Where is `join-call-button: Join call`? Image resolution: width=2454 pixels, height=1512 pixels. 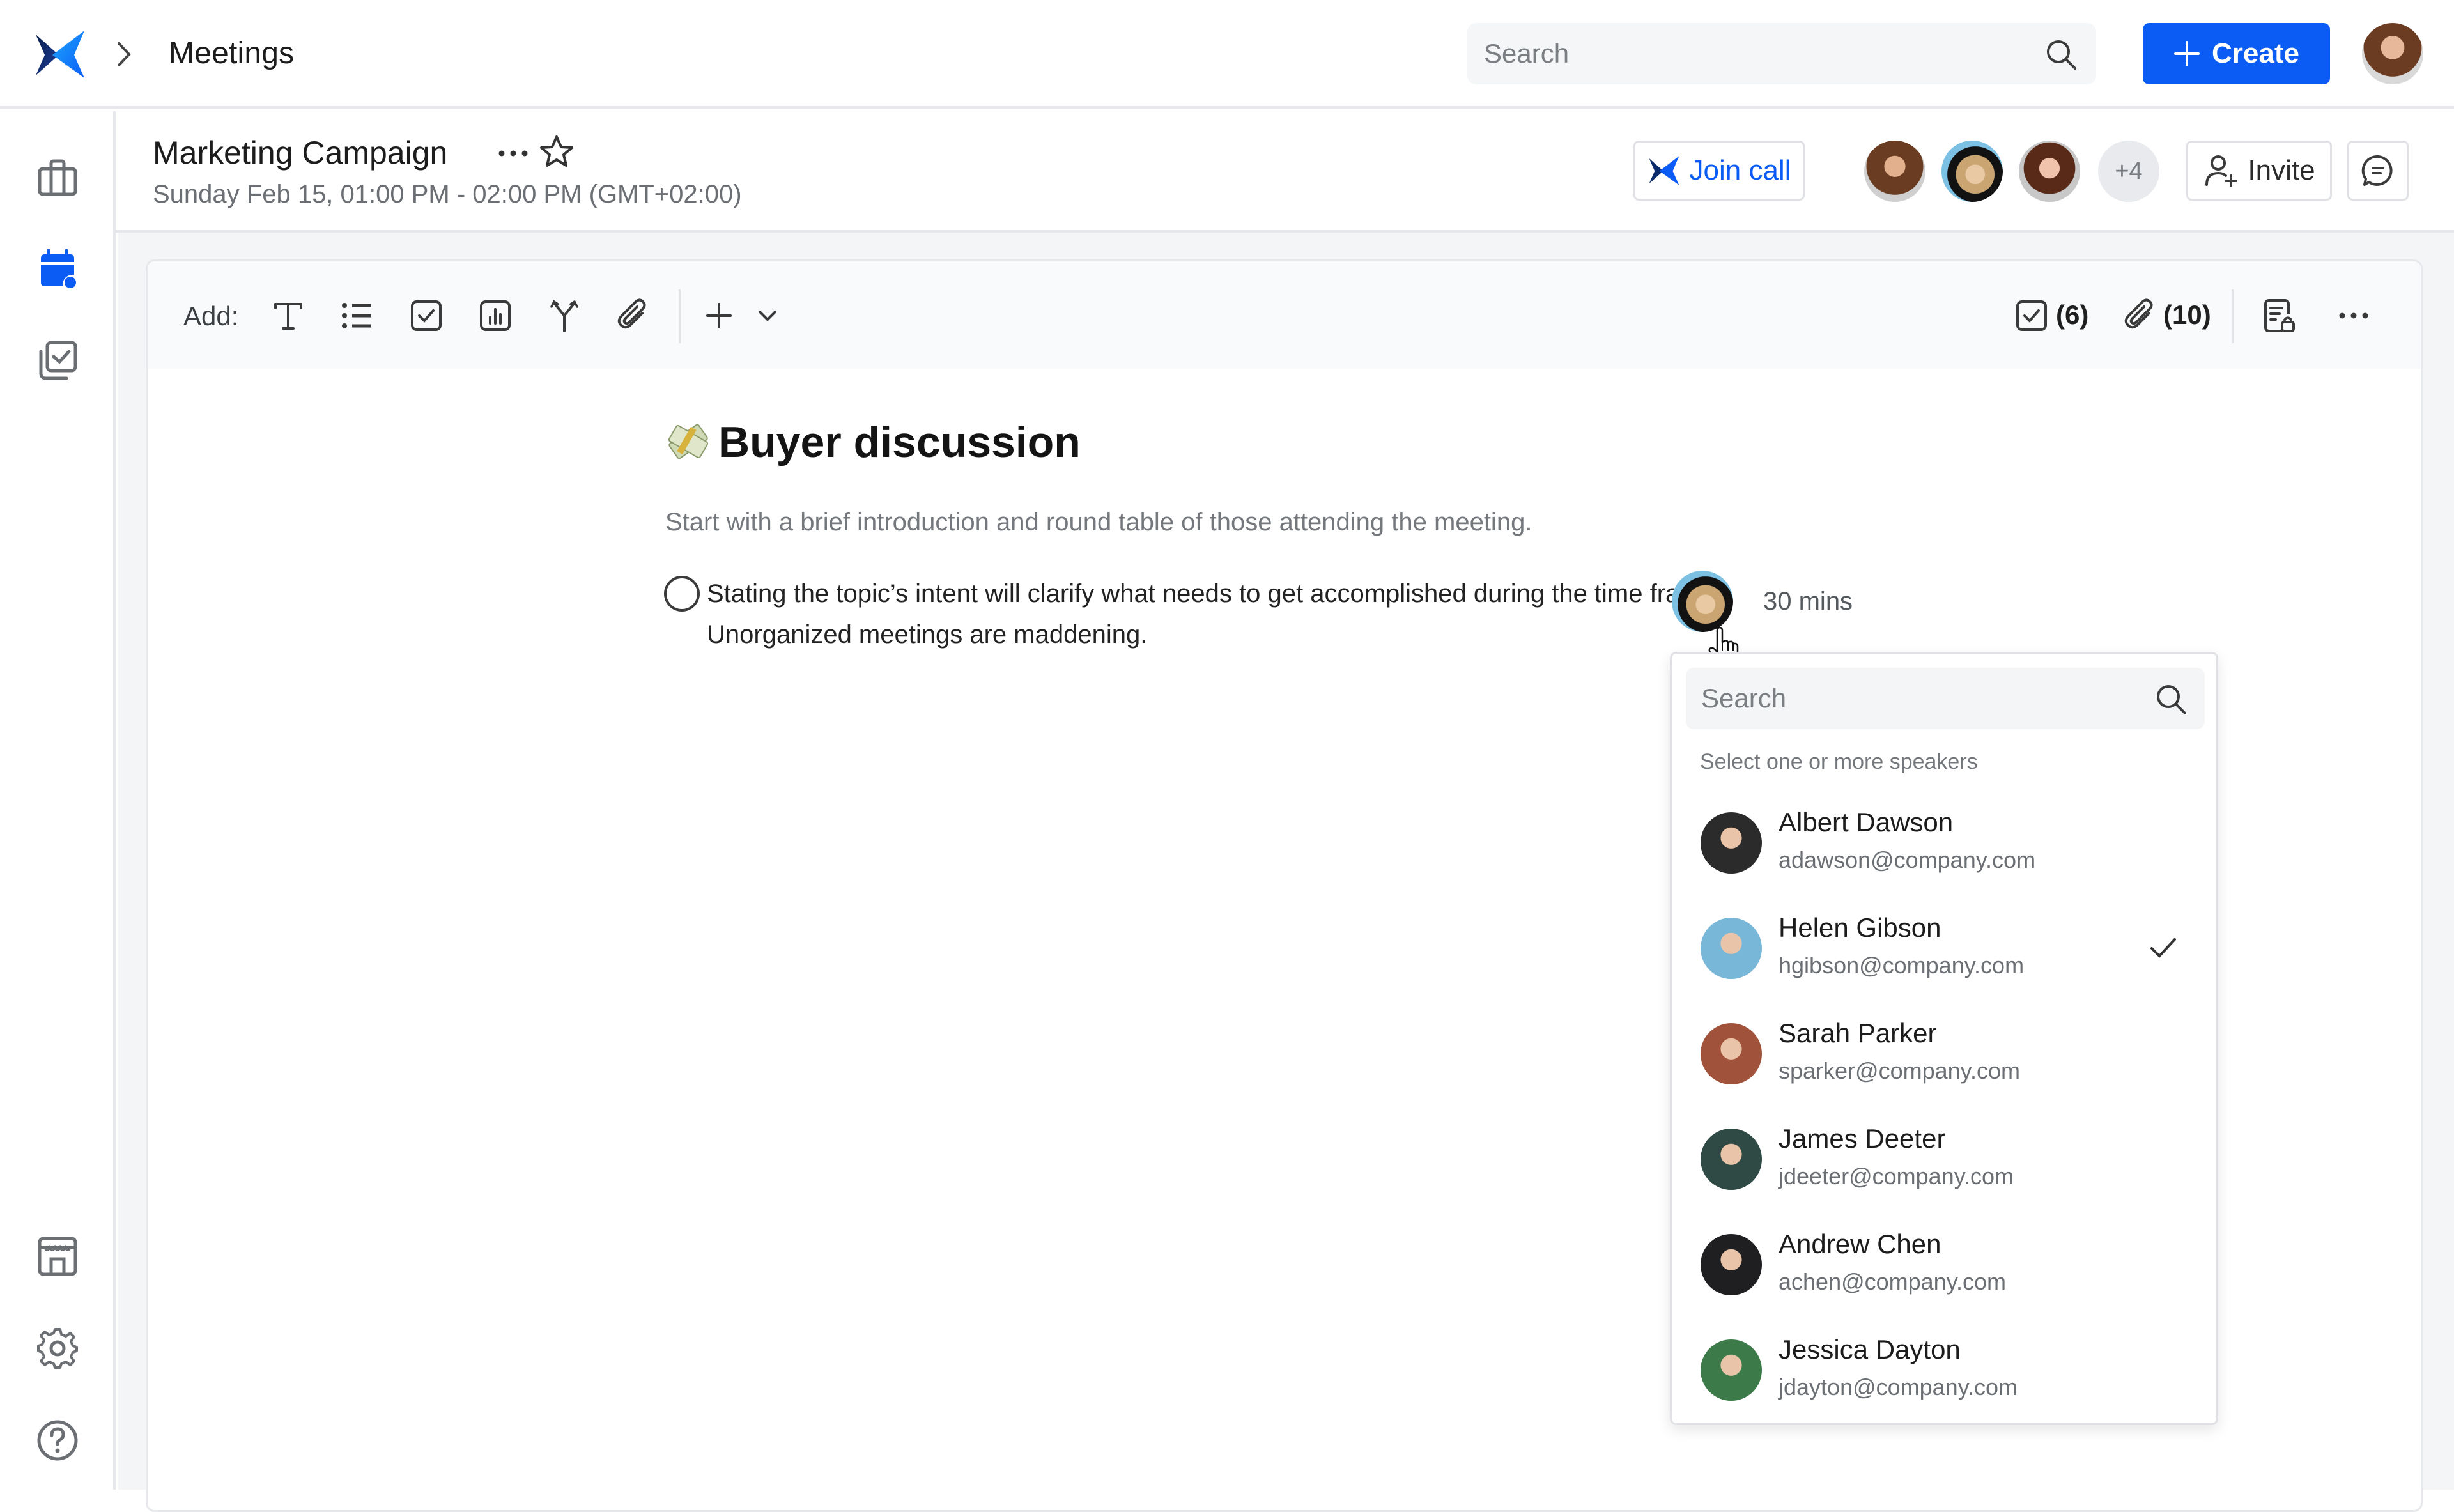 join-call-button: Join call is located at coordinates (1719, 171).